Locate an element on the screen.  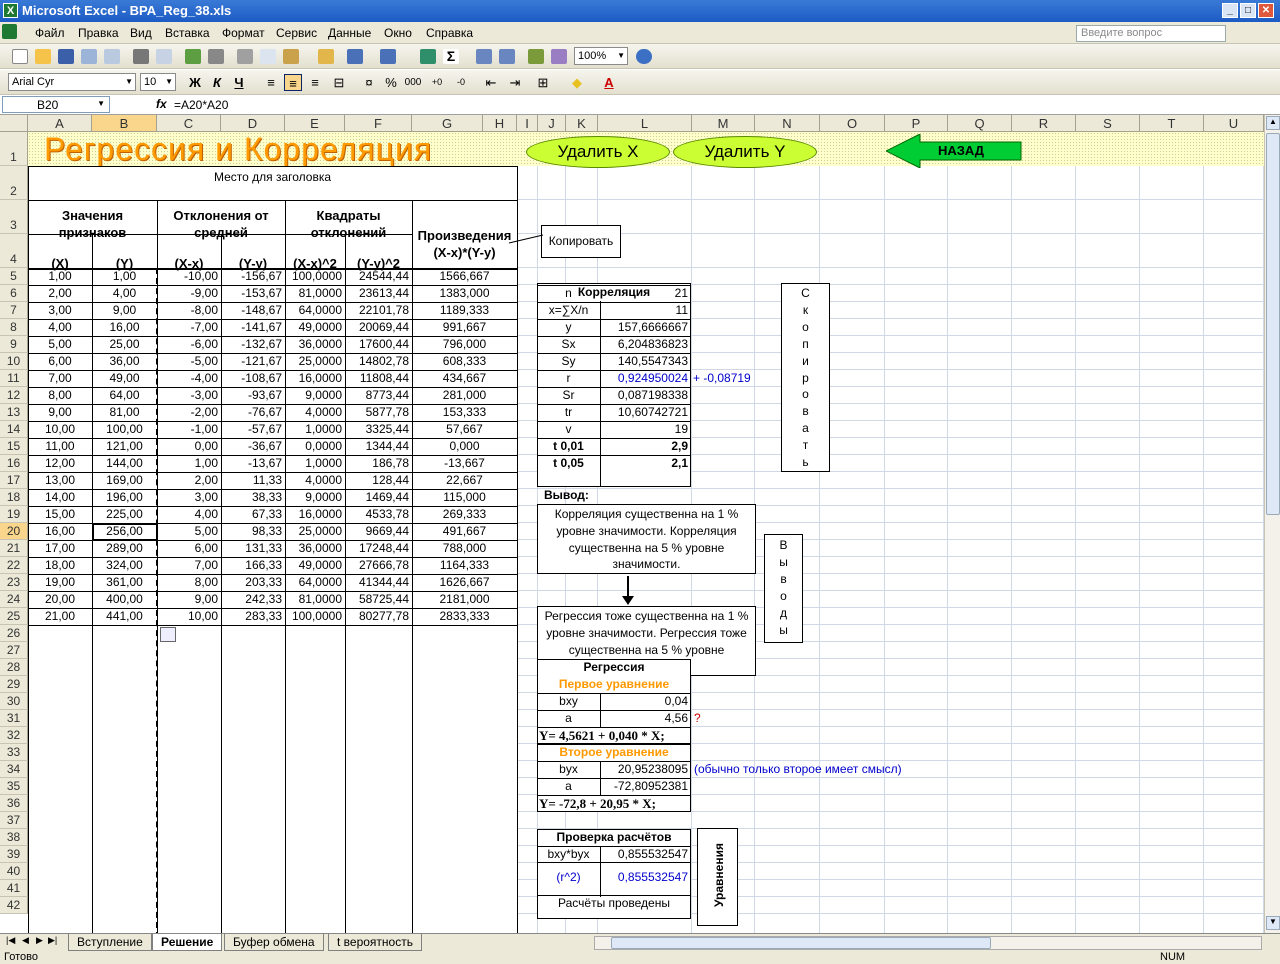
new-icon is located at coordinates (20, 56).